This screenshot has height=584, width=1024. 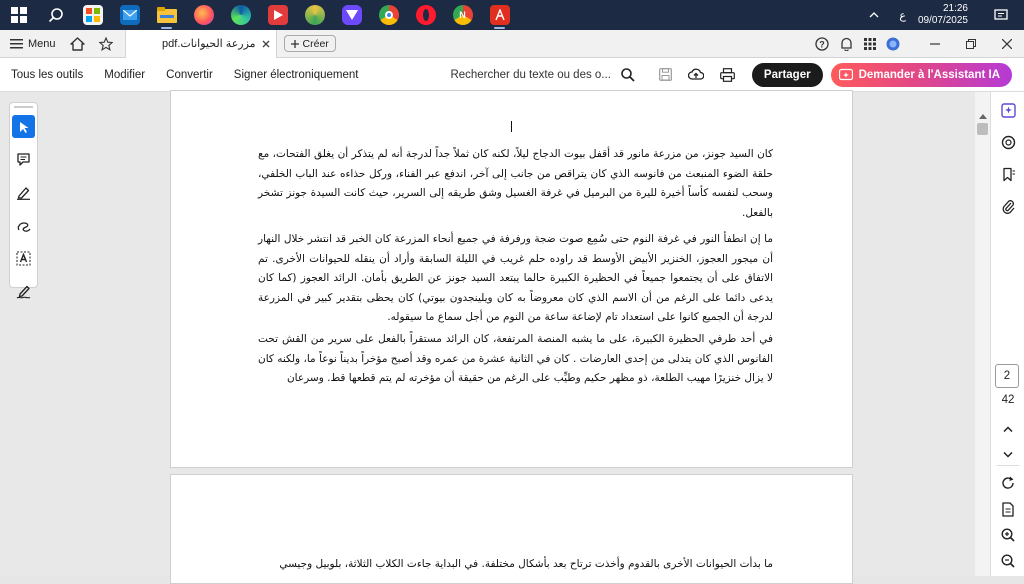 What do you see at coordinates (1008, 429) in the screenshot?
I see `previous-page-icon` at bounding box center [1008, 429].